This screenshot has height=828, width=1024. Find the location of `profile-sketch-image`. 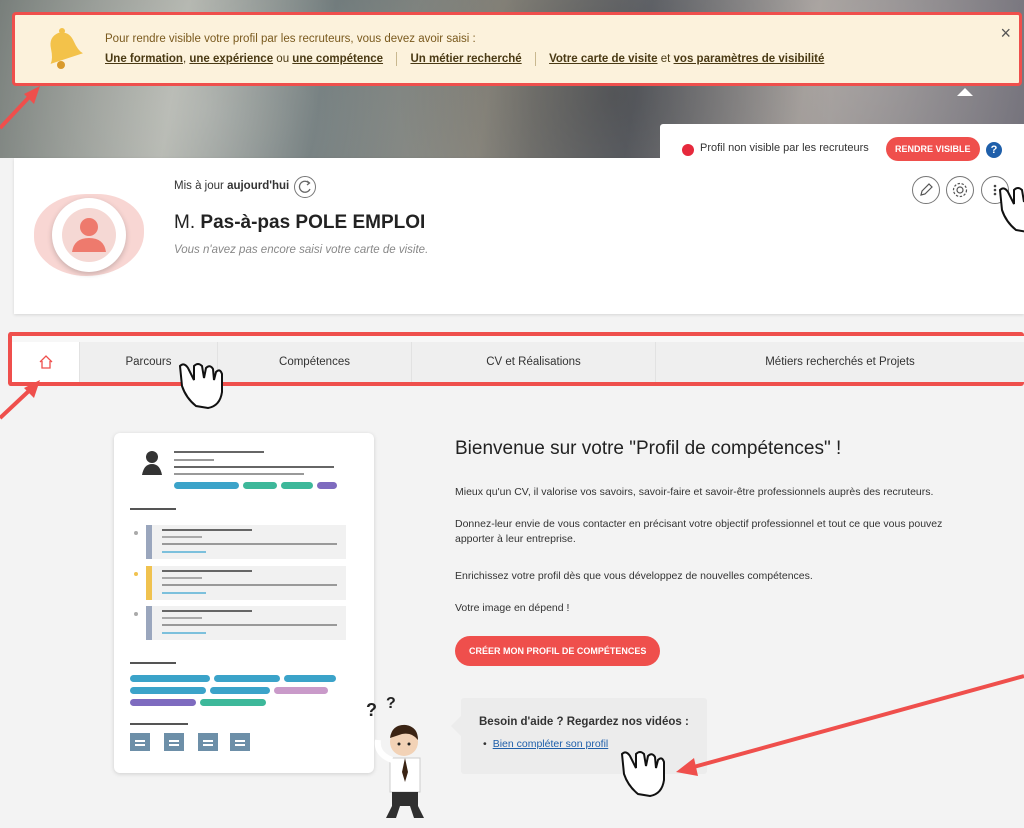

profile-sketch-image is located at coordinates (238, 601).